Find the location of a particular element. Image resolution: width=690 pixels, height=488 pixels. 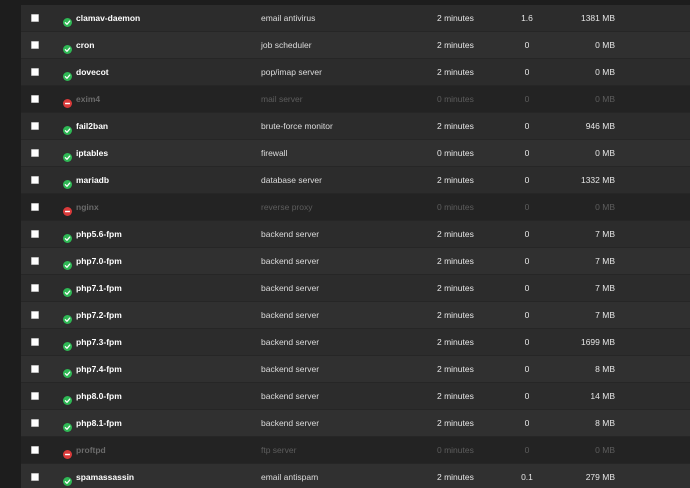

table-row: php7.2-fpm backend server 2 minutes 0 7 MB is located at coordinates (355, 315).